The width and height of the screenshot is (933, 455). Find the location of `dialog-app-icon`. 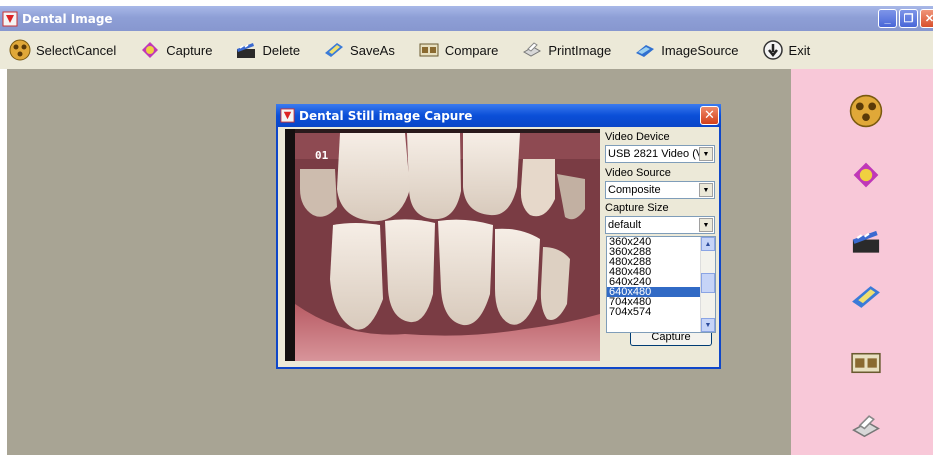

dialog-app-icon is located at coordinates (287, 115).